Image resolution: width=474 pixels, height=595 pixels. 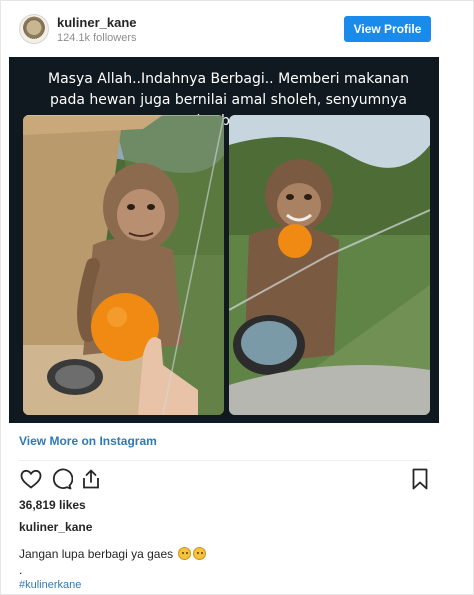 What do you see at coordinates (224, 460) in the screenshot?
I see `divider` at bounding box center [224, 460].